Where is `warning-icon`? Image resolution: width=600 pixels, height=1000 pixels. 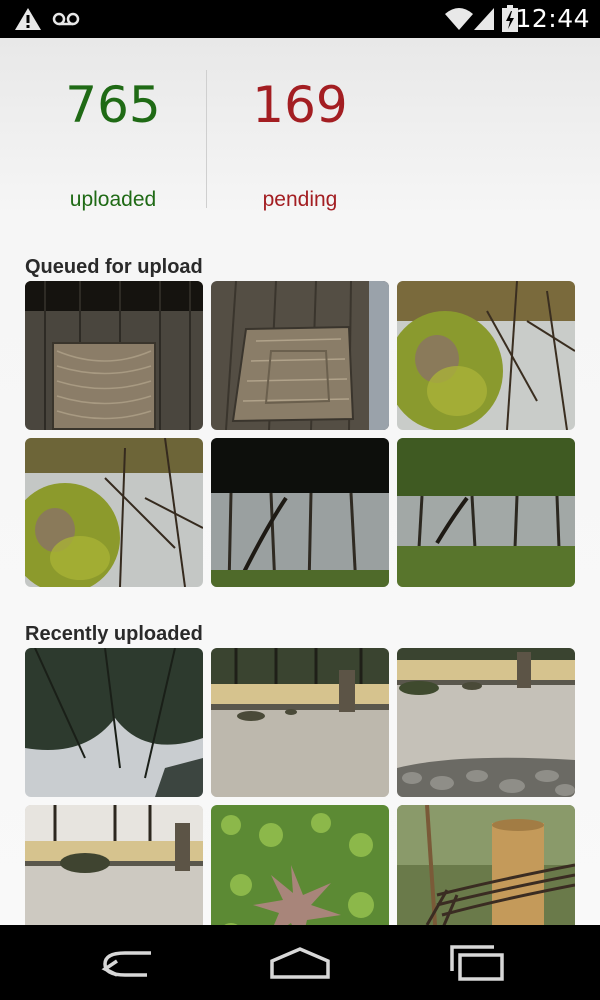
warning-icon is located at coordinates (28, 19).